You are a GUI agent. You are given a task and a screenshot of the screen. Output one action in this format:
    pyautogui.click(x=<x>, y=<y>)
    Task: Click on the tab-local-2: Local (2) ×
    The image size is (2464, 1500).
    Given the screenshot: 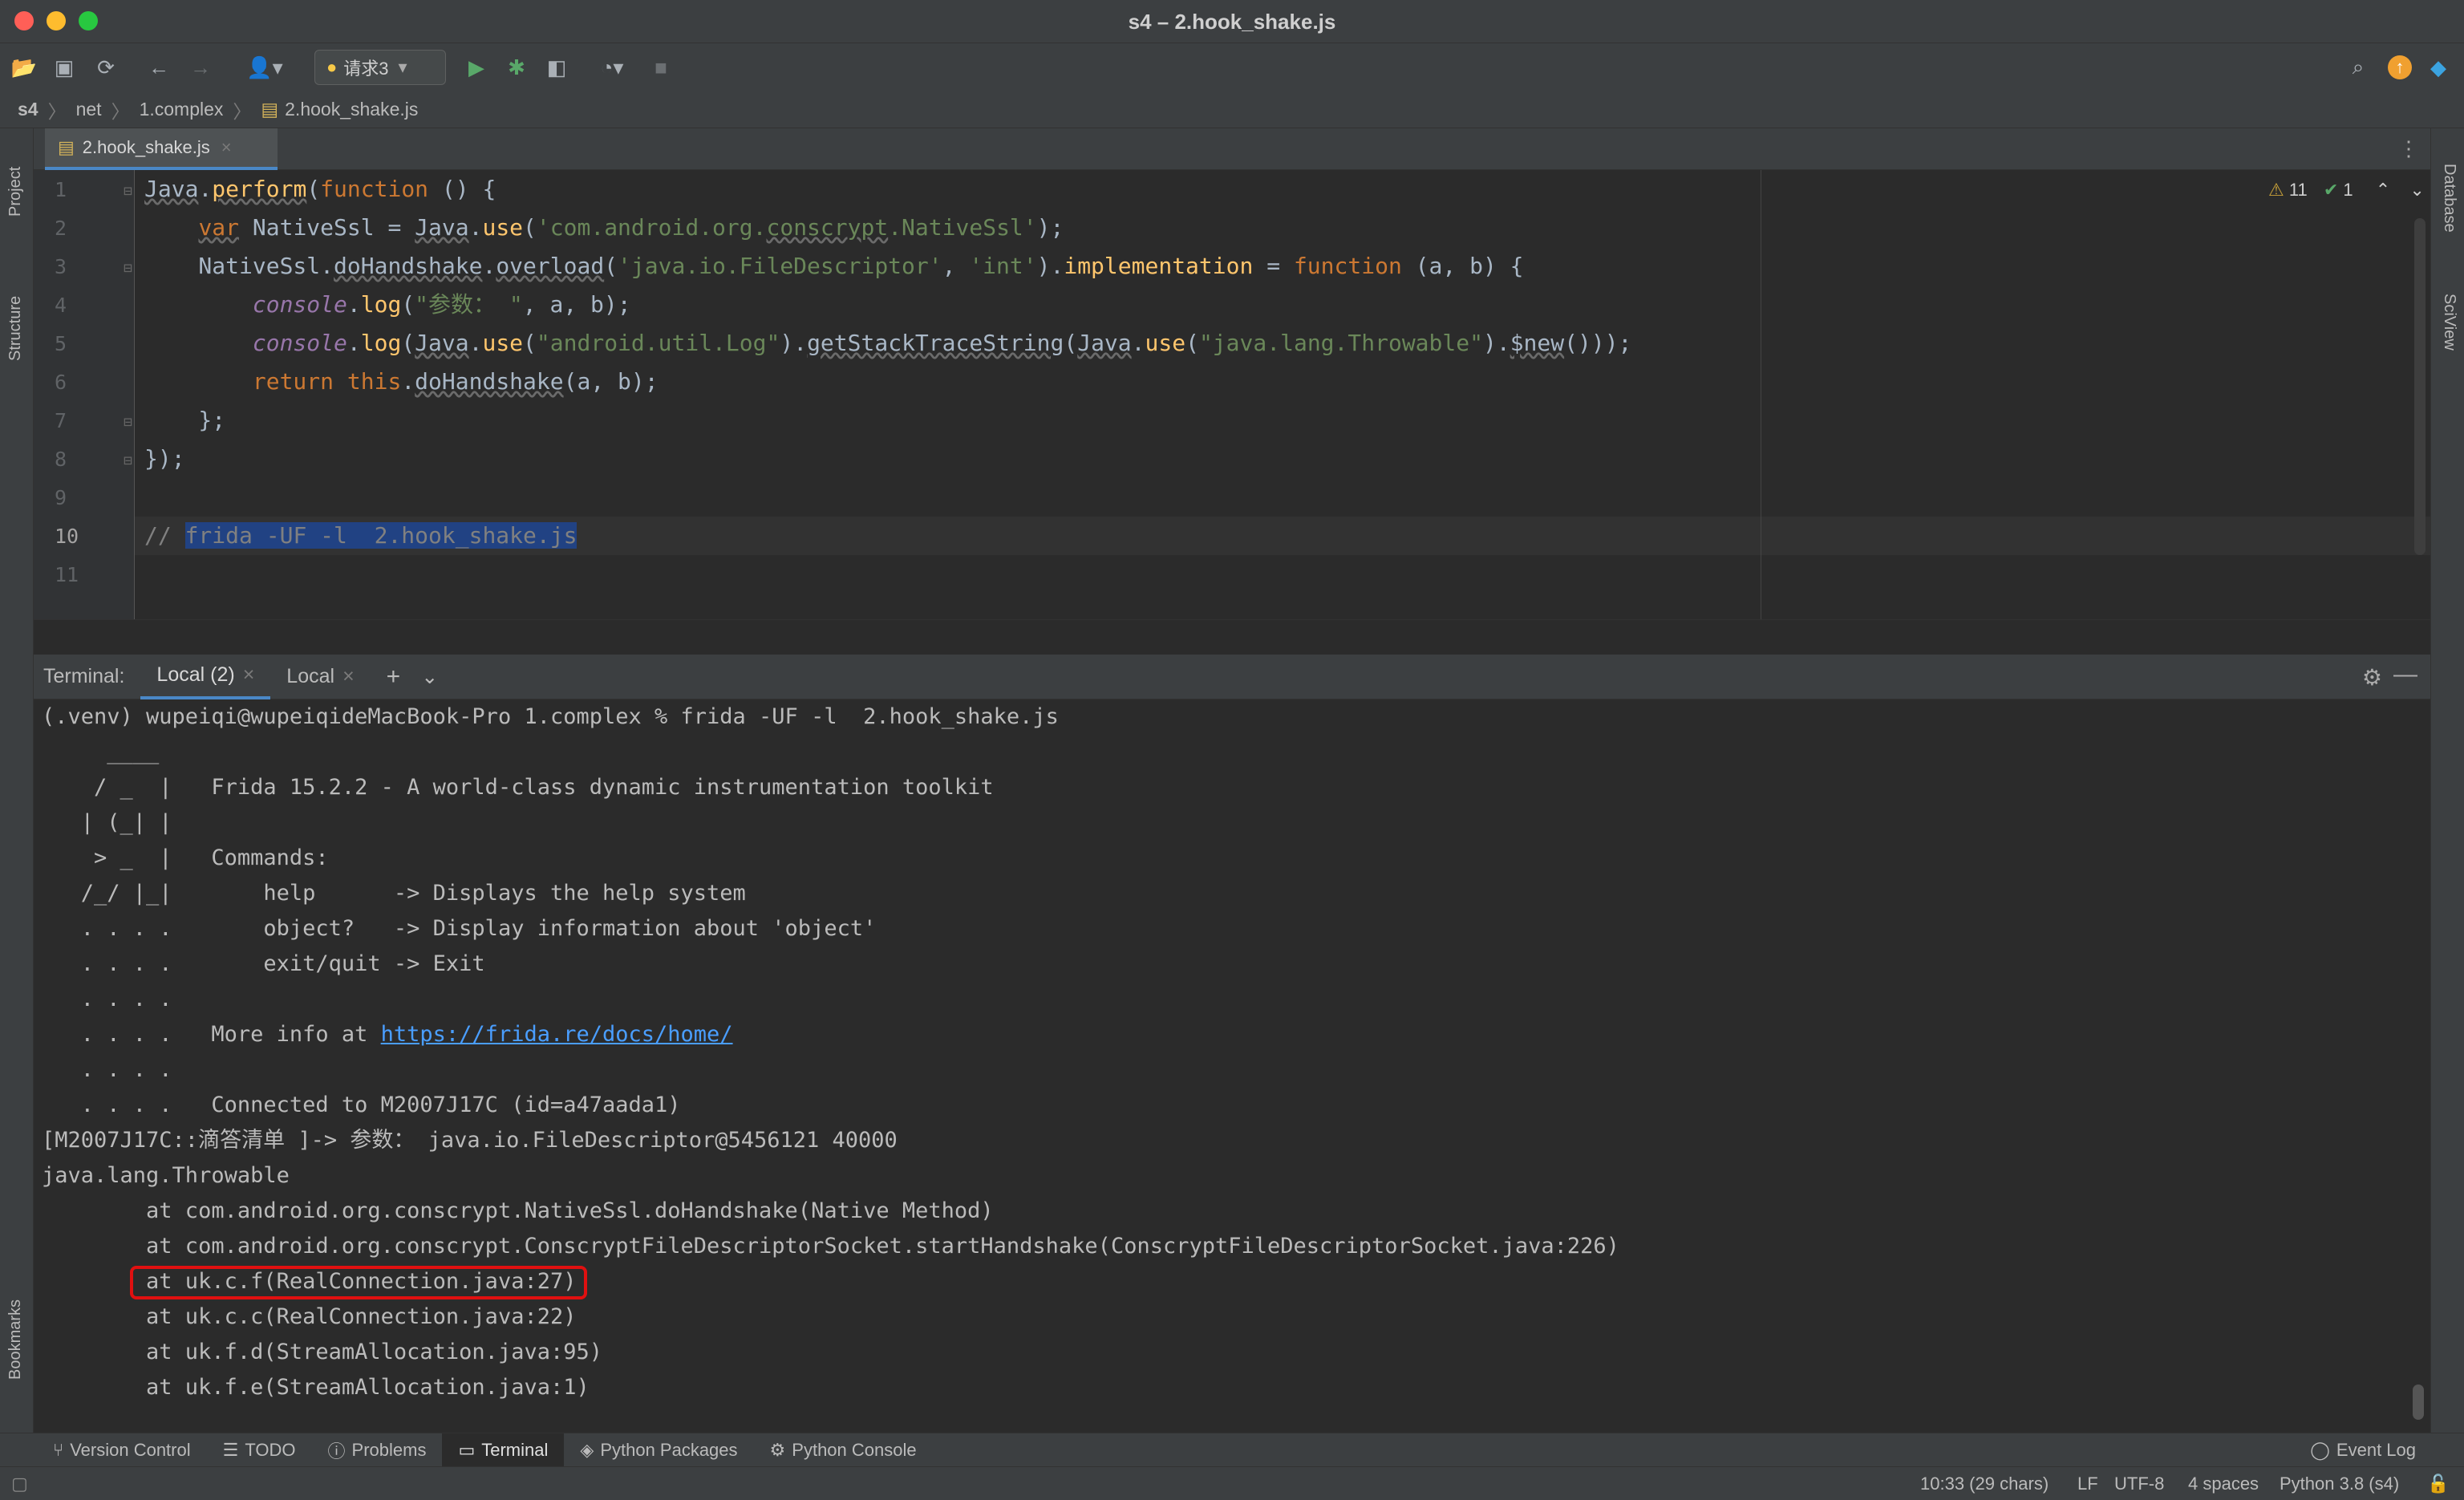 What is the action you would take?
    pyautogui.click(x=205, y=677)
    